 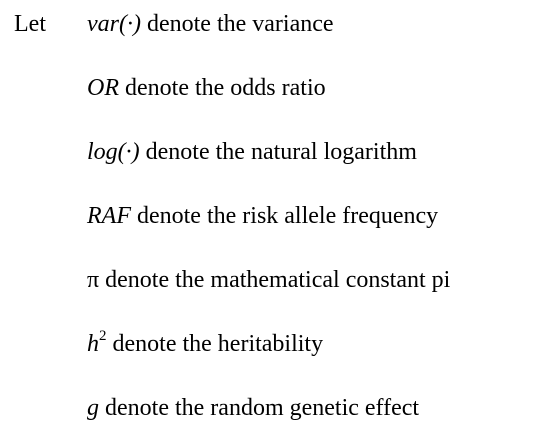 What do you see at coordinates (113, 152) in the screenshot?
I see `symbol-logarithm: log(·)` at bounding box center [113, 152].